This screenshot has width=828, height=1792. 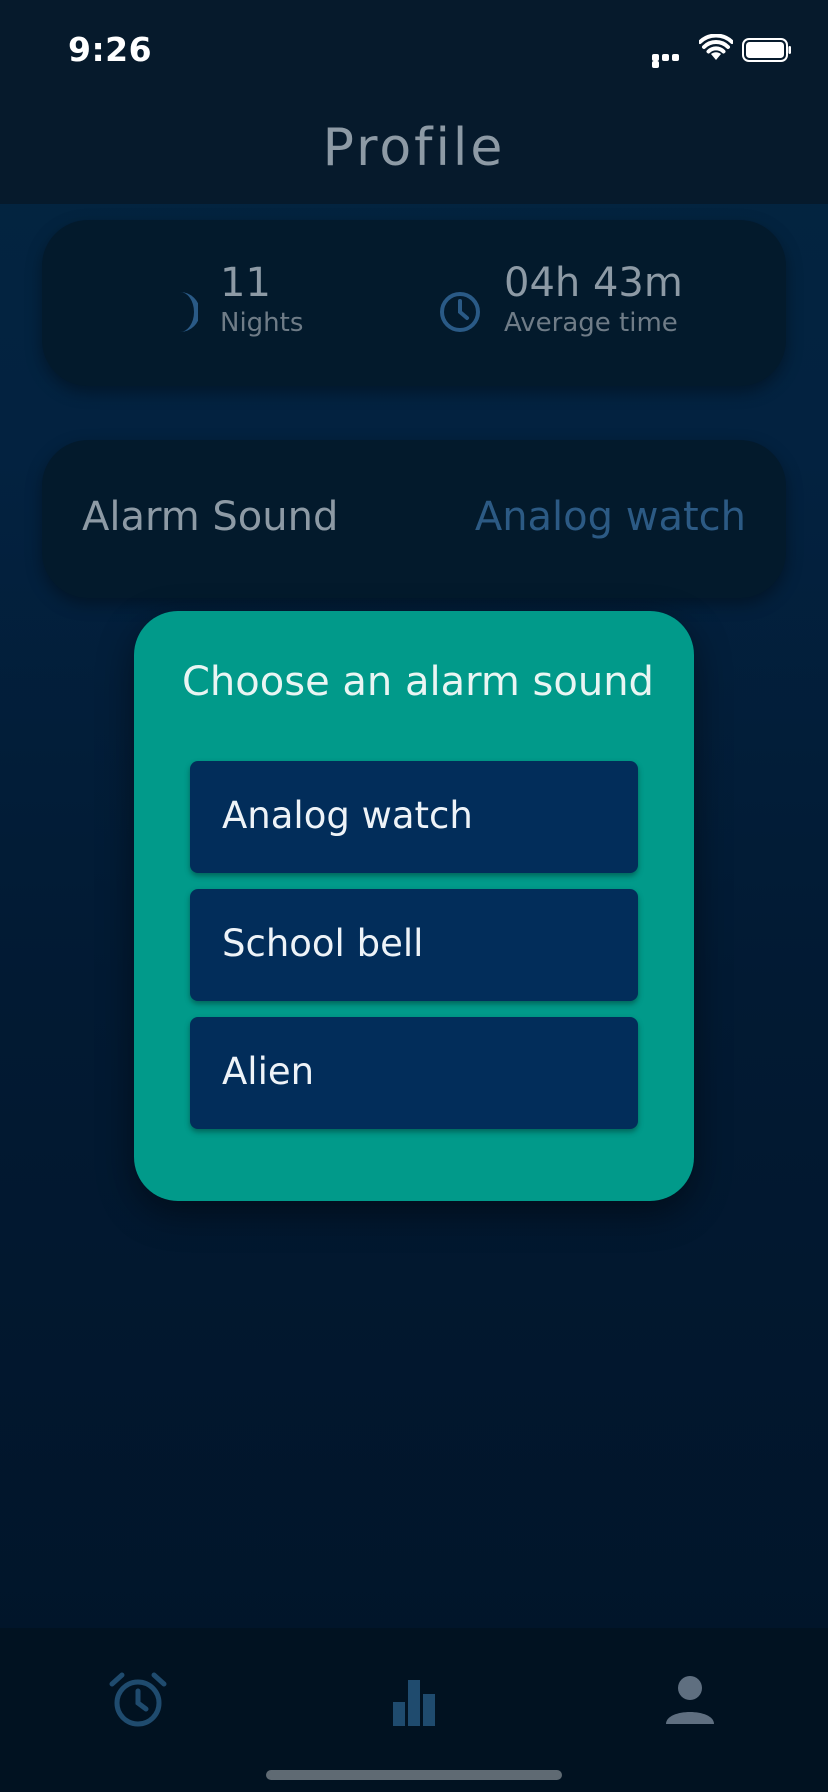 What do you see at coordinates (460, 312) in the screenshot?
I see `clock-icon` at bounding box center [460, 312].